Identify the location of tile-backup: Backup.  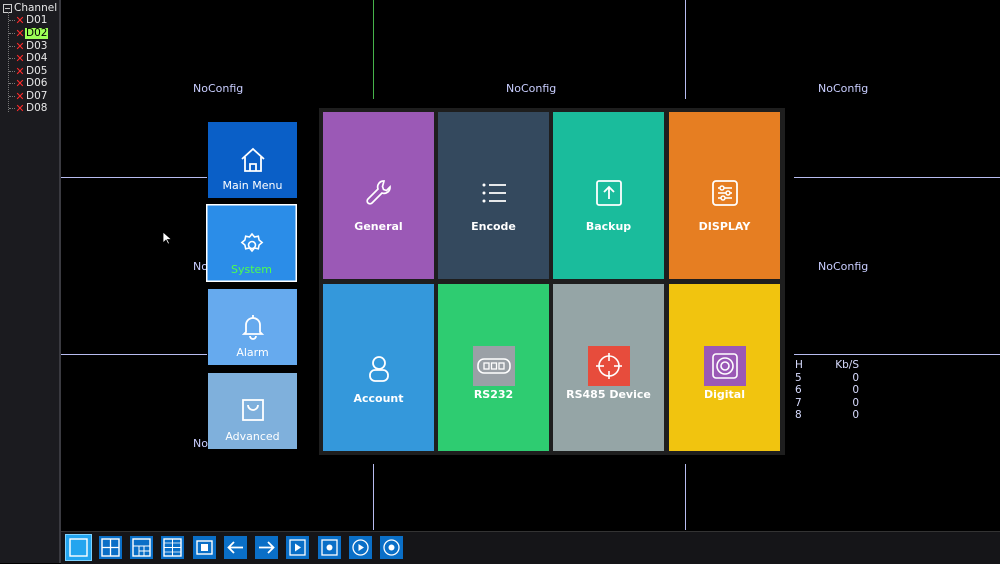
(608, 195).